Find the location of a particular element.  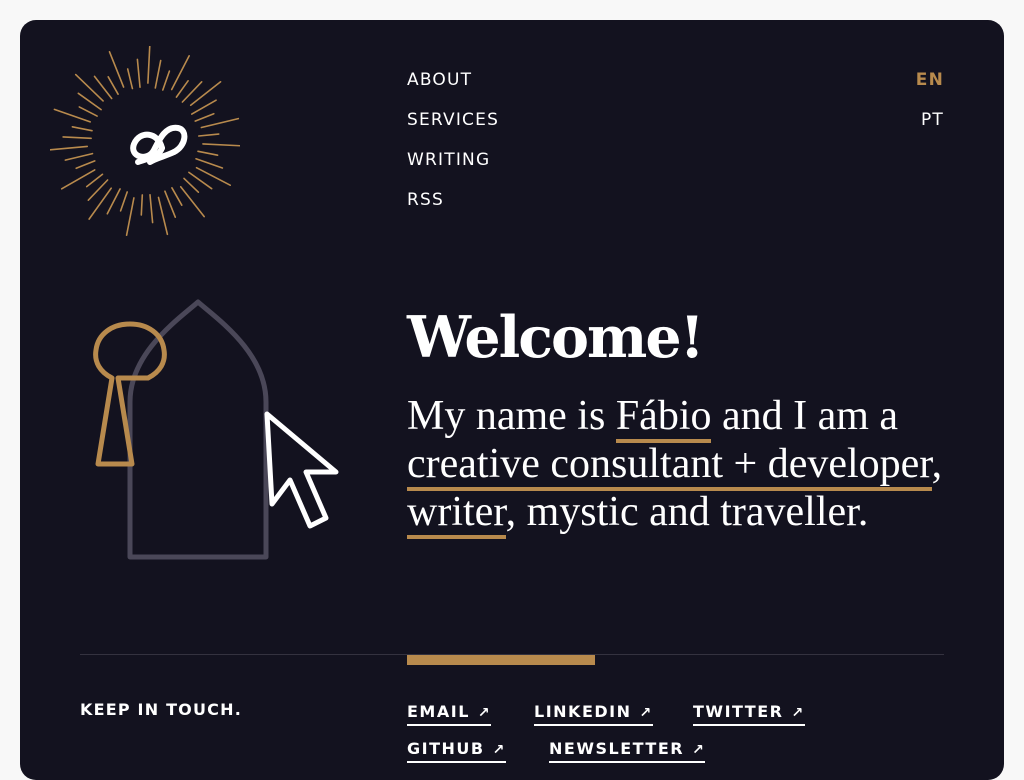

writer-link: writer is located at coordinates (456, 514).